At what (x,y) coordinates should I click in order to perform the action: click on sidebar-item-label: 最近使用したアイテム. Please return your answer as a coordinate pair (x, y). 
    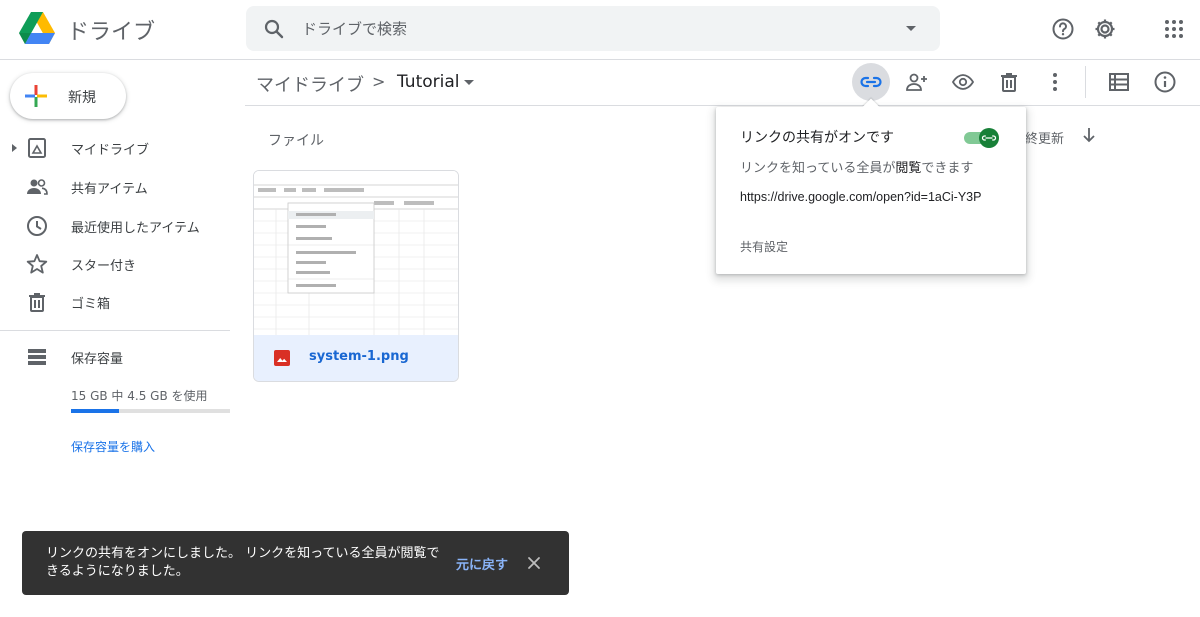
    Looking at the image, I should click on (135, 228).